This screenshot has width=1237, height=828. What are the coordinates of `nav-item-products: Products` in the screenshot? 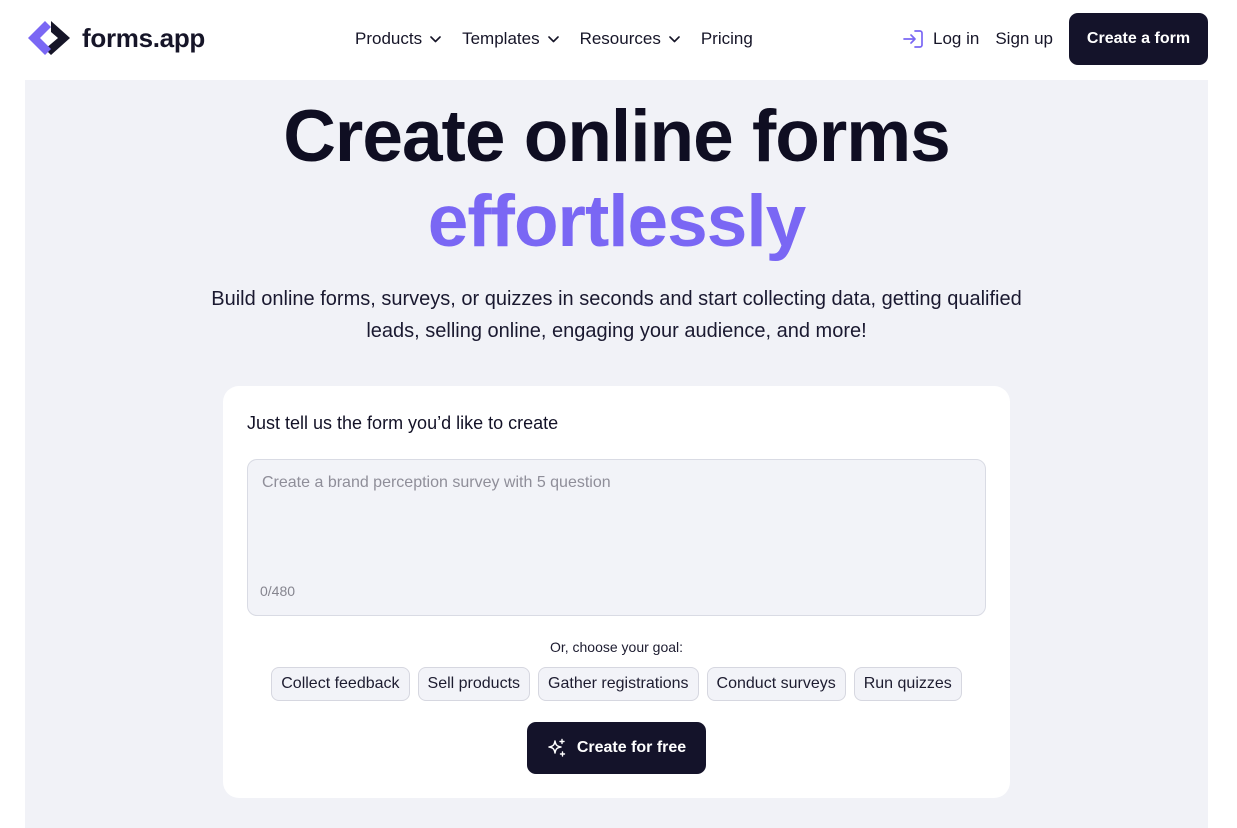 It's located at (398, 39).